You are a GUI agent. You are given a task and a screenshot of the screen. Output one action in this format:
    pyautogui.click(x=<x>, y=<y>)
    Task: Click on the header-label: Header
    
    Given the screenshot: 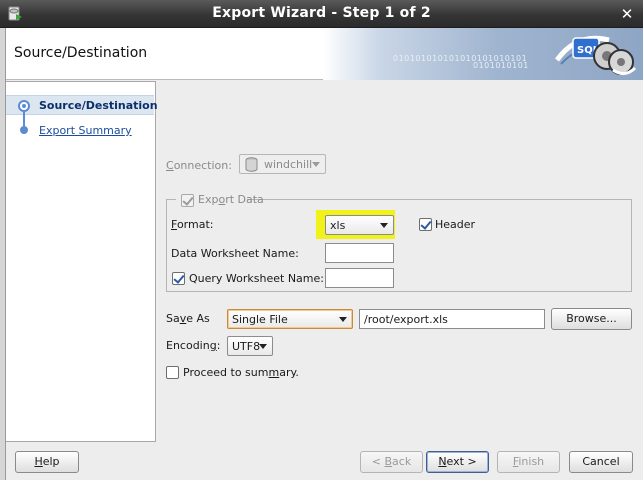 What is the action you would take?
    pyautogui.click(x=455, y=224)
    